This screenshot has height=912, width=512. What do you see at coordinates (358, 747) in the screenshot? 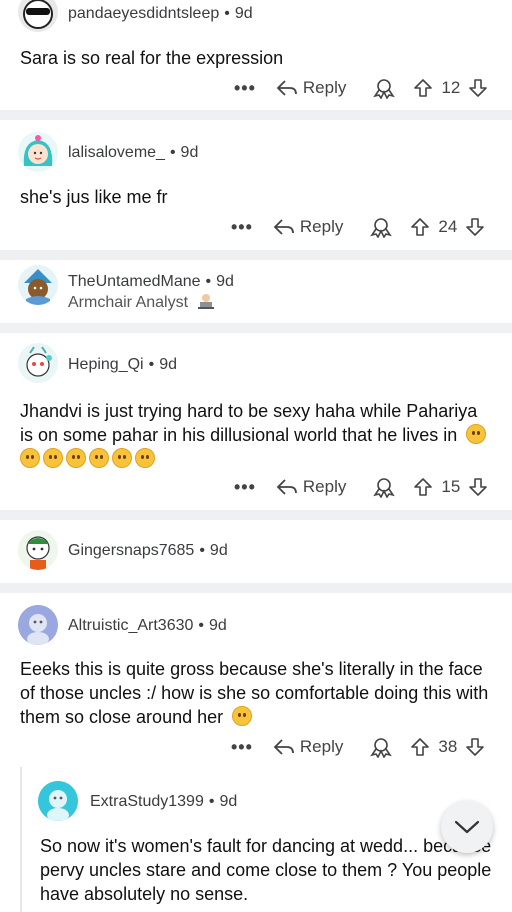
I see `comment-actions: ••• Reply 38` at bounding box center [358, 747].